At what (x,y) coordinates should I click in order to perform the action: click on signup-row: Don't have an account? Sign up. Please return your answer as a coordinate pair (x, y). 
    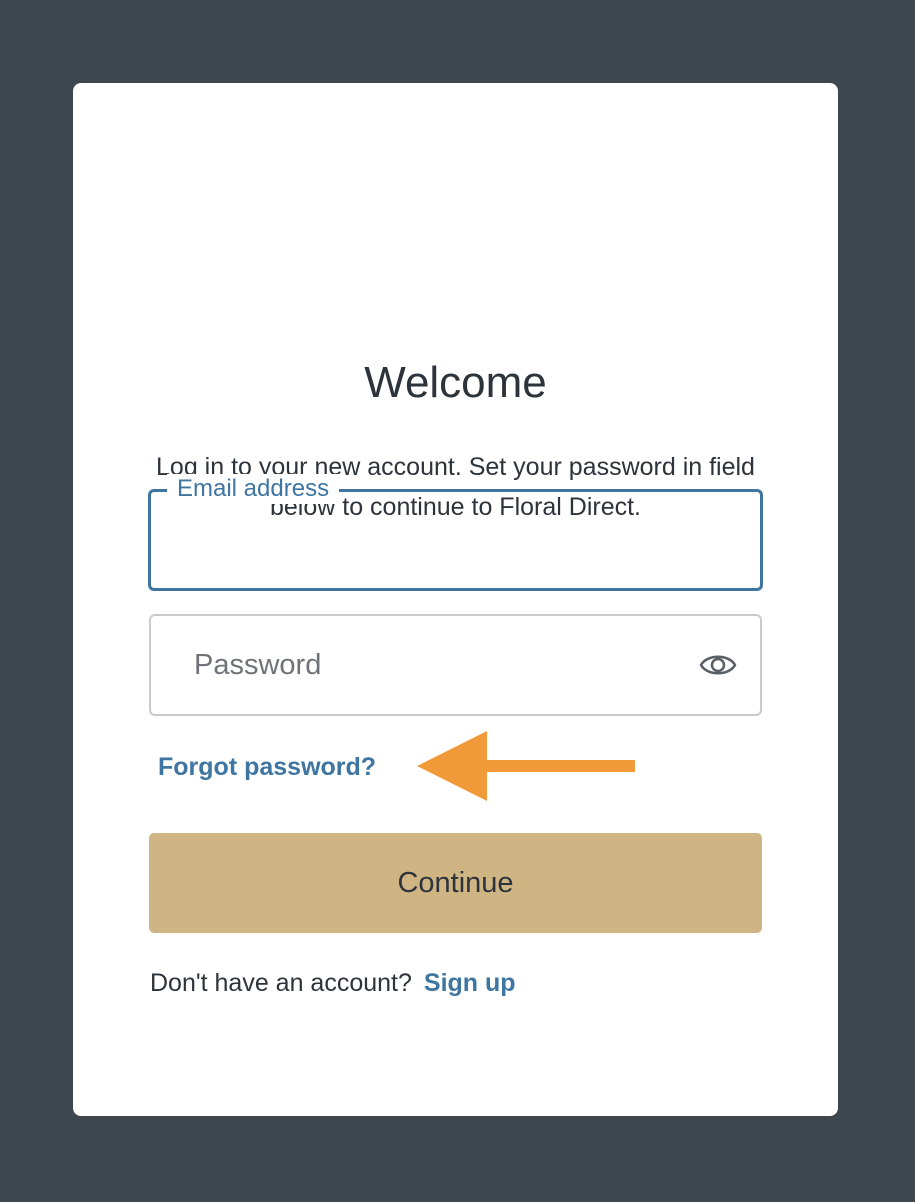
    Looking at the image, I should click on (333, 983).